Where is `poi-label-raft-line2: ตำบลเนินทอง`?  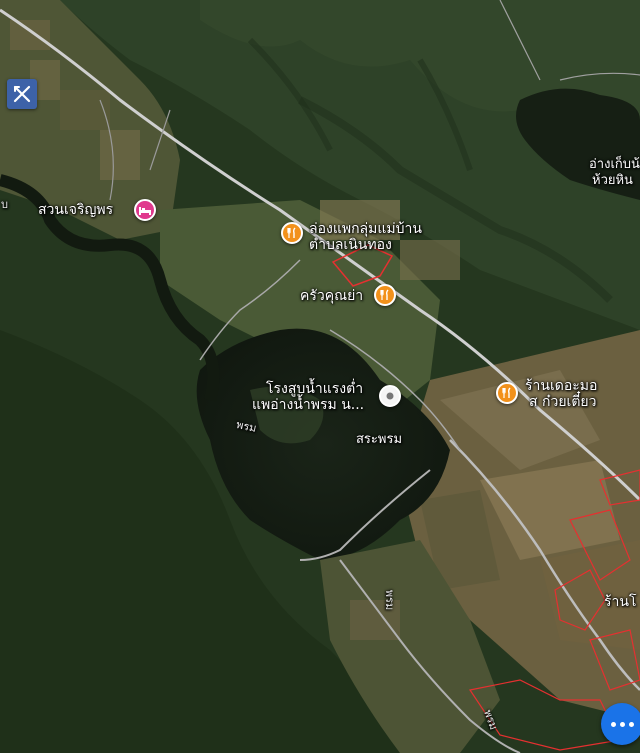 poi-label-raft-line2: ตำบลเนินทอง is located at coordinates (350, 245).